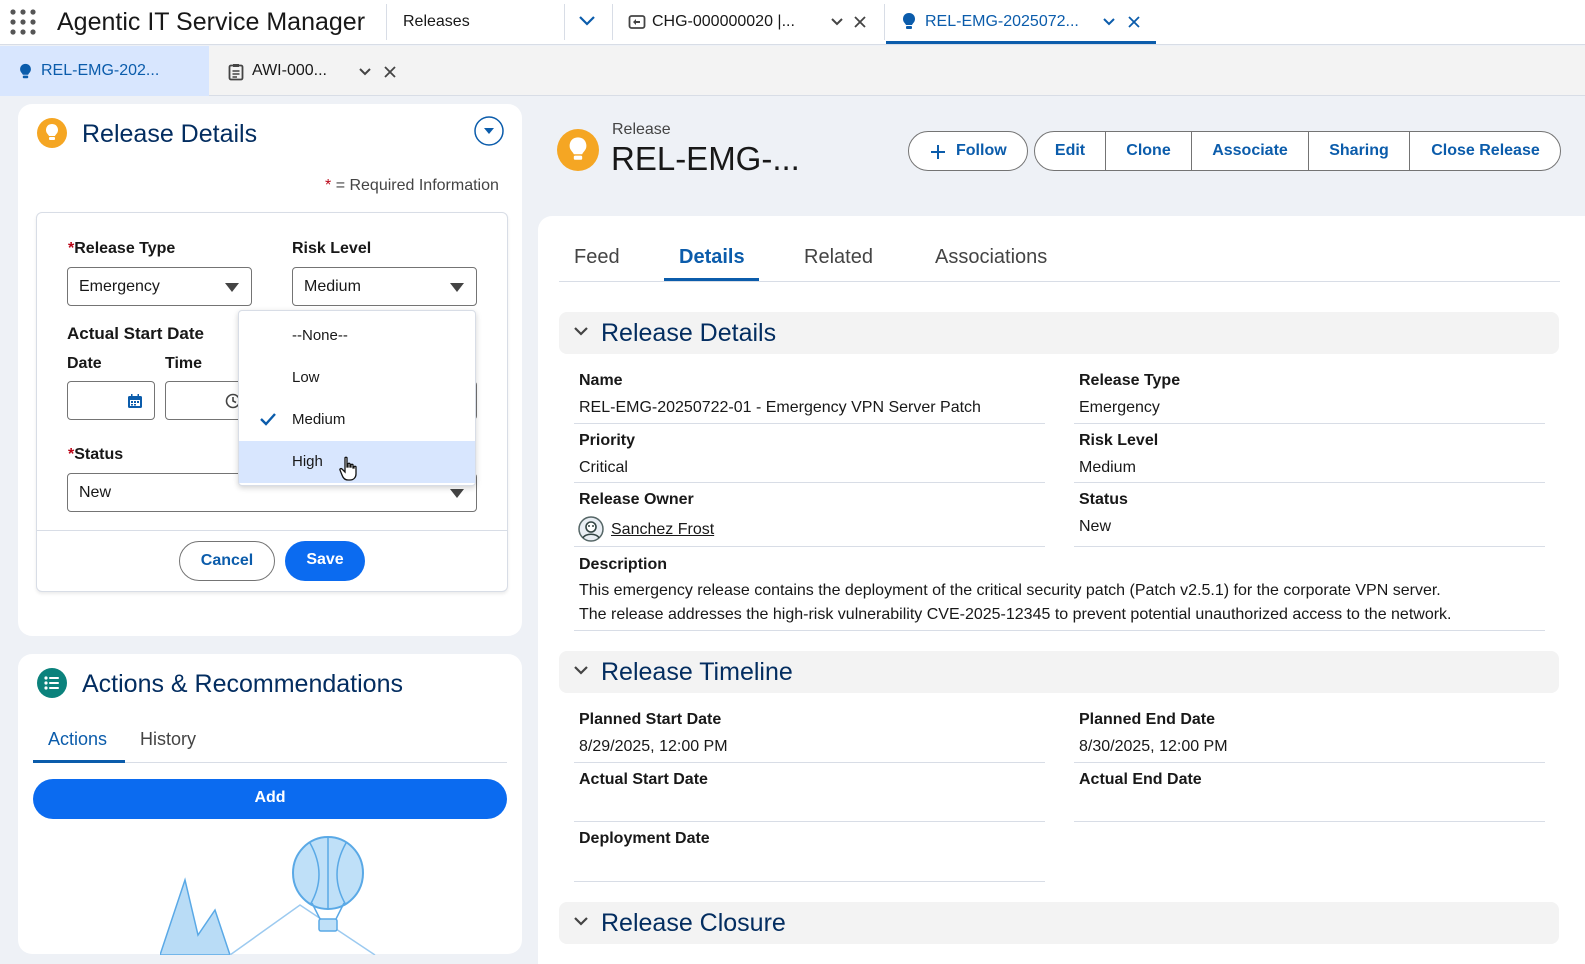  I want to click on option-low: Low, so click(357, 378).